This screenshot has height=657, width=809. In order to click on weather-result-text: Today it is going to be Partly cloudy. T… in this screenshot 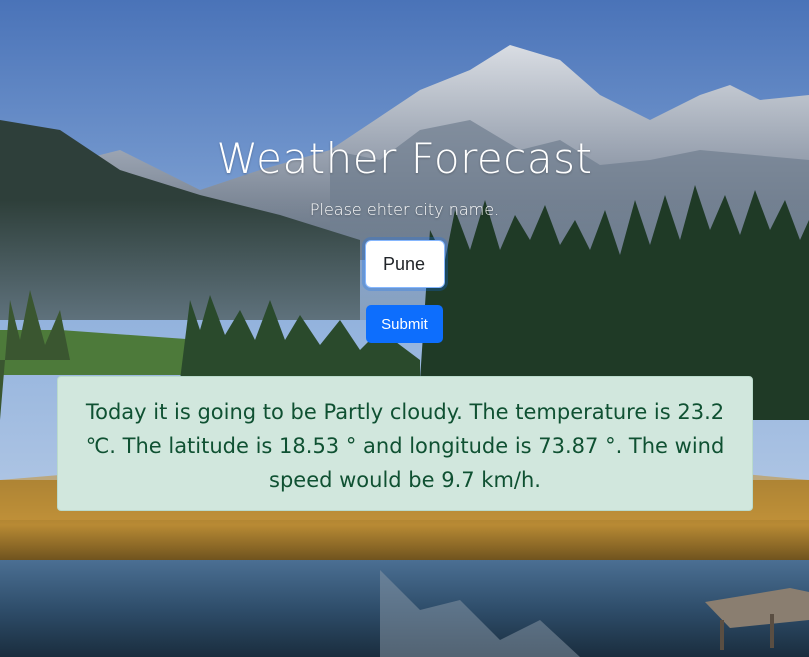, I will do `click(405, 446)`.